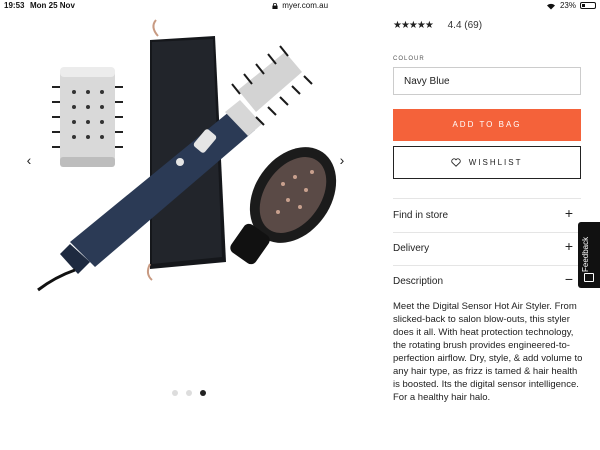  What do you see at coordinates (275, 6) in the screenshot?
I see `lock-icon` at bounding box center [275, 6].